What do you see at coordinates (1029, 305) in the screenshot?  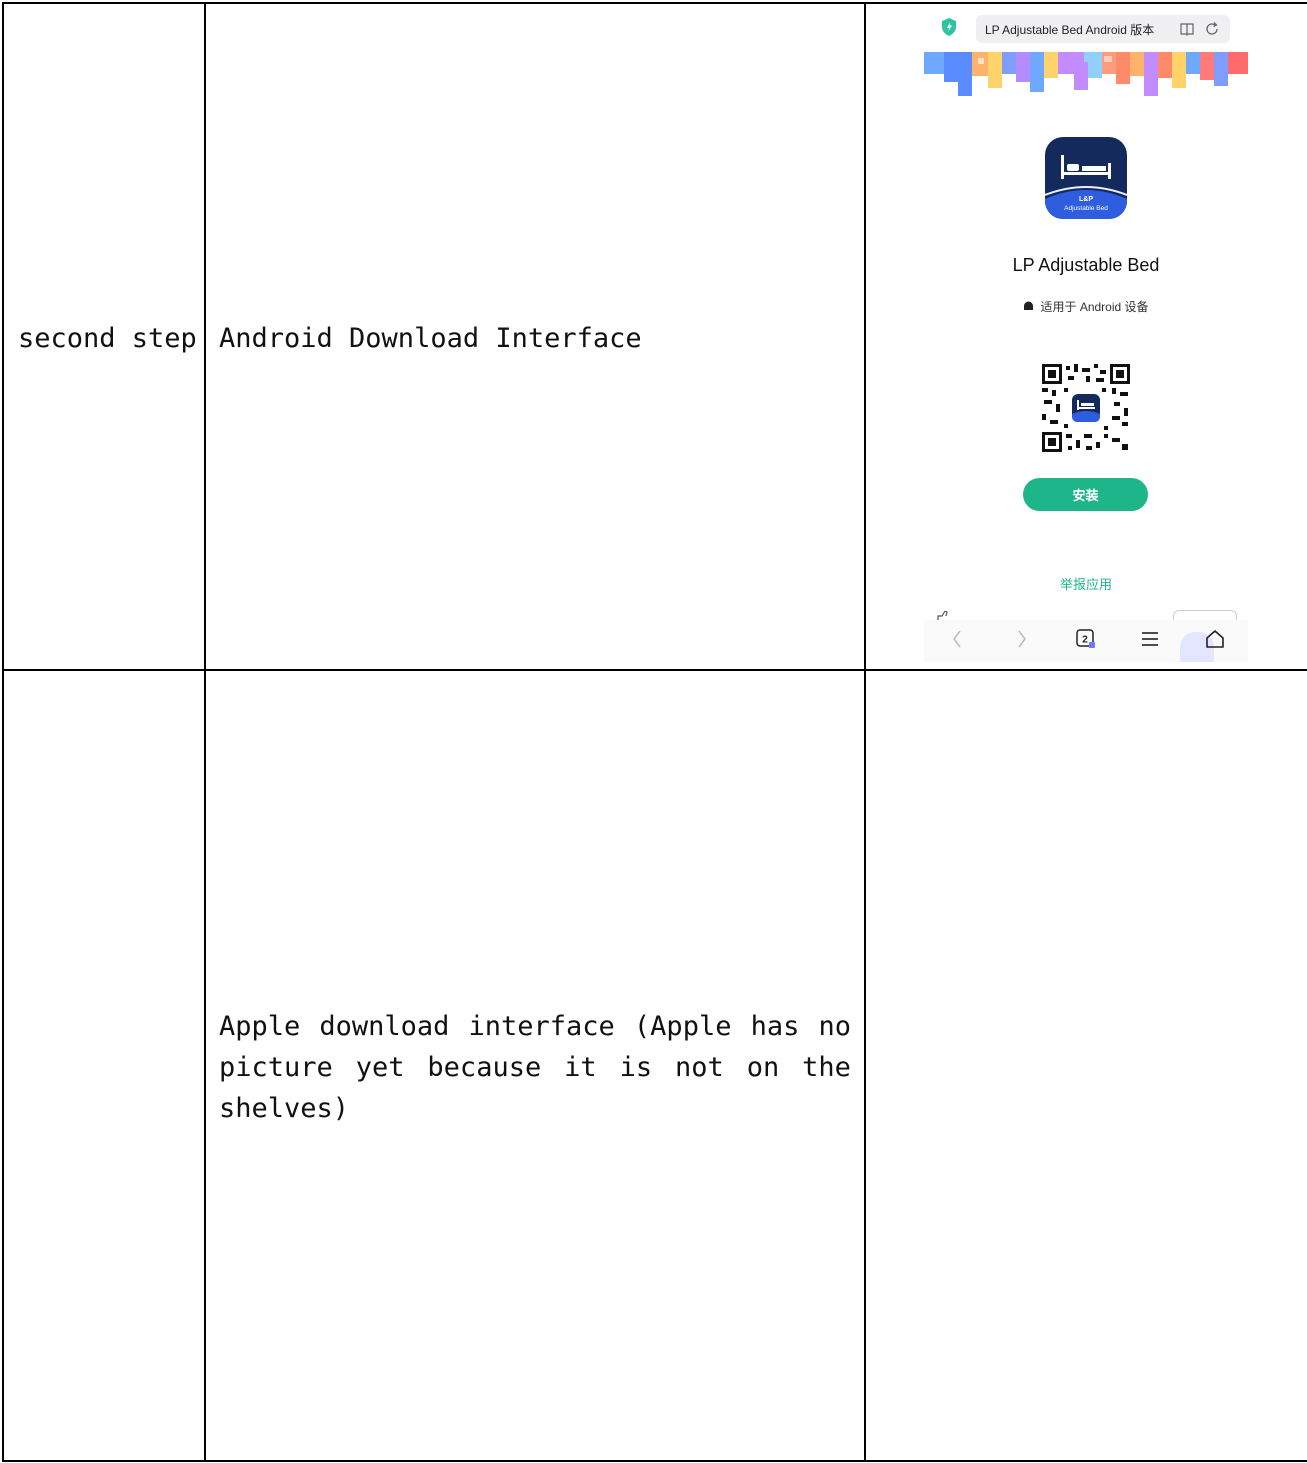 I see `android-icon` at bounding box center [1029, 305].